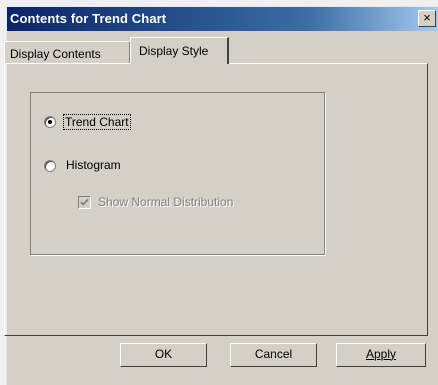  I want to click on checkmark-icon, so click(84, 202).